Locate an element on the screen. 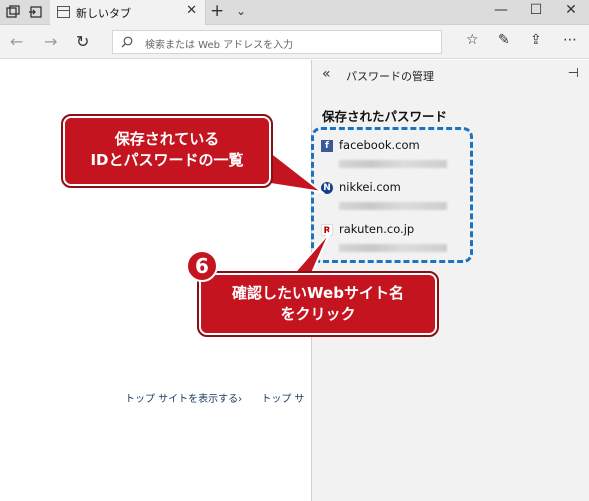 Image resolution: width=589 pixels, height=501 pixels. callout-line: をクリック is located at coordinates (318, 314).